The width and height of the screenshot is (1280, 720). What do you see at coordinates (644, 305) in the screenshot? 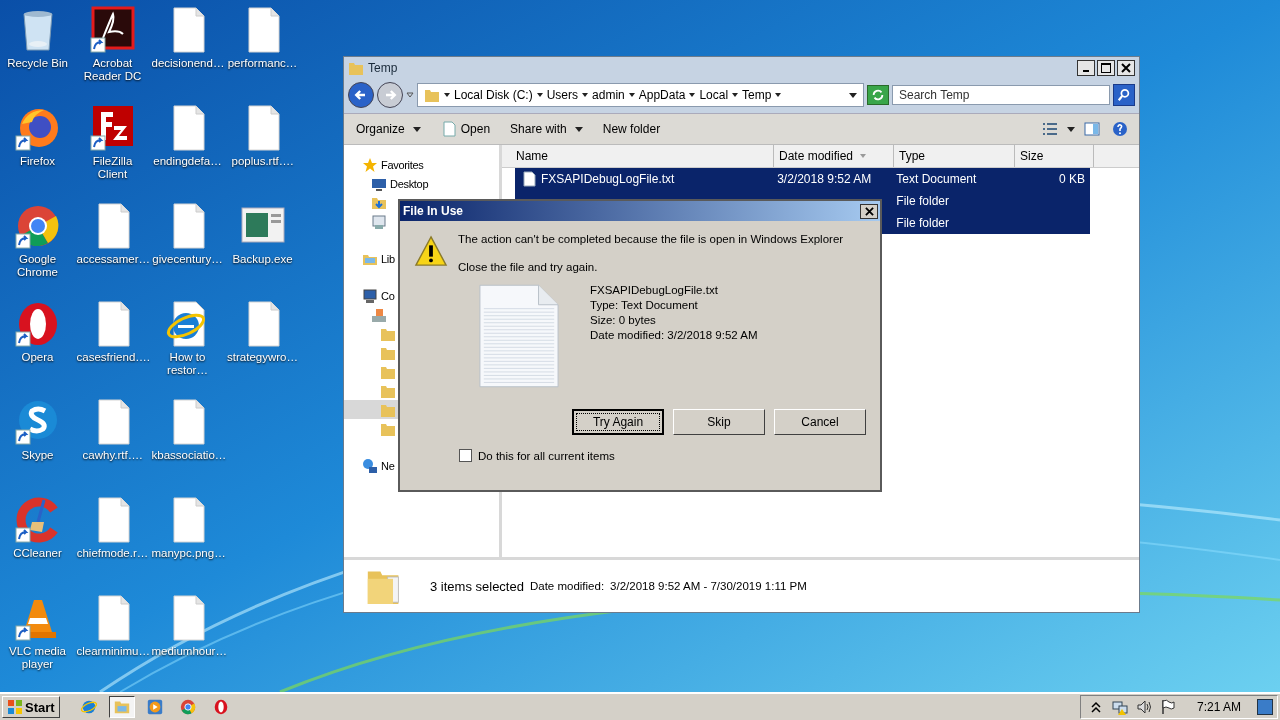
I see `file-type: Type: Text Document` at bounding box center [644, 305].